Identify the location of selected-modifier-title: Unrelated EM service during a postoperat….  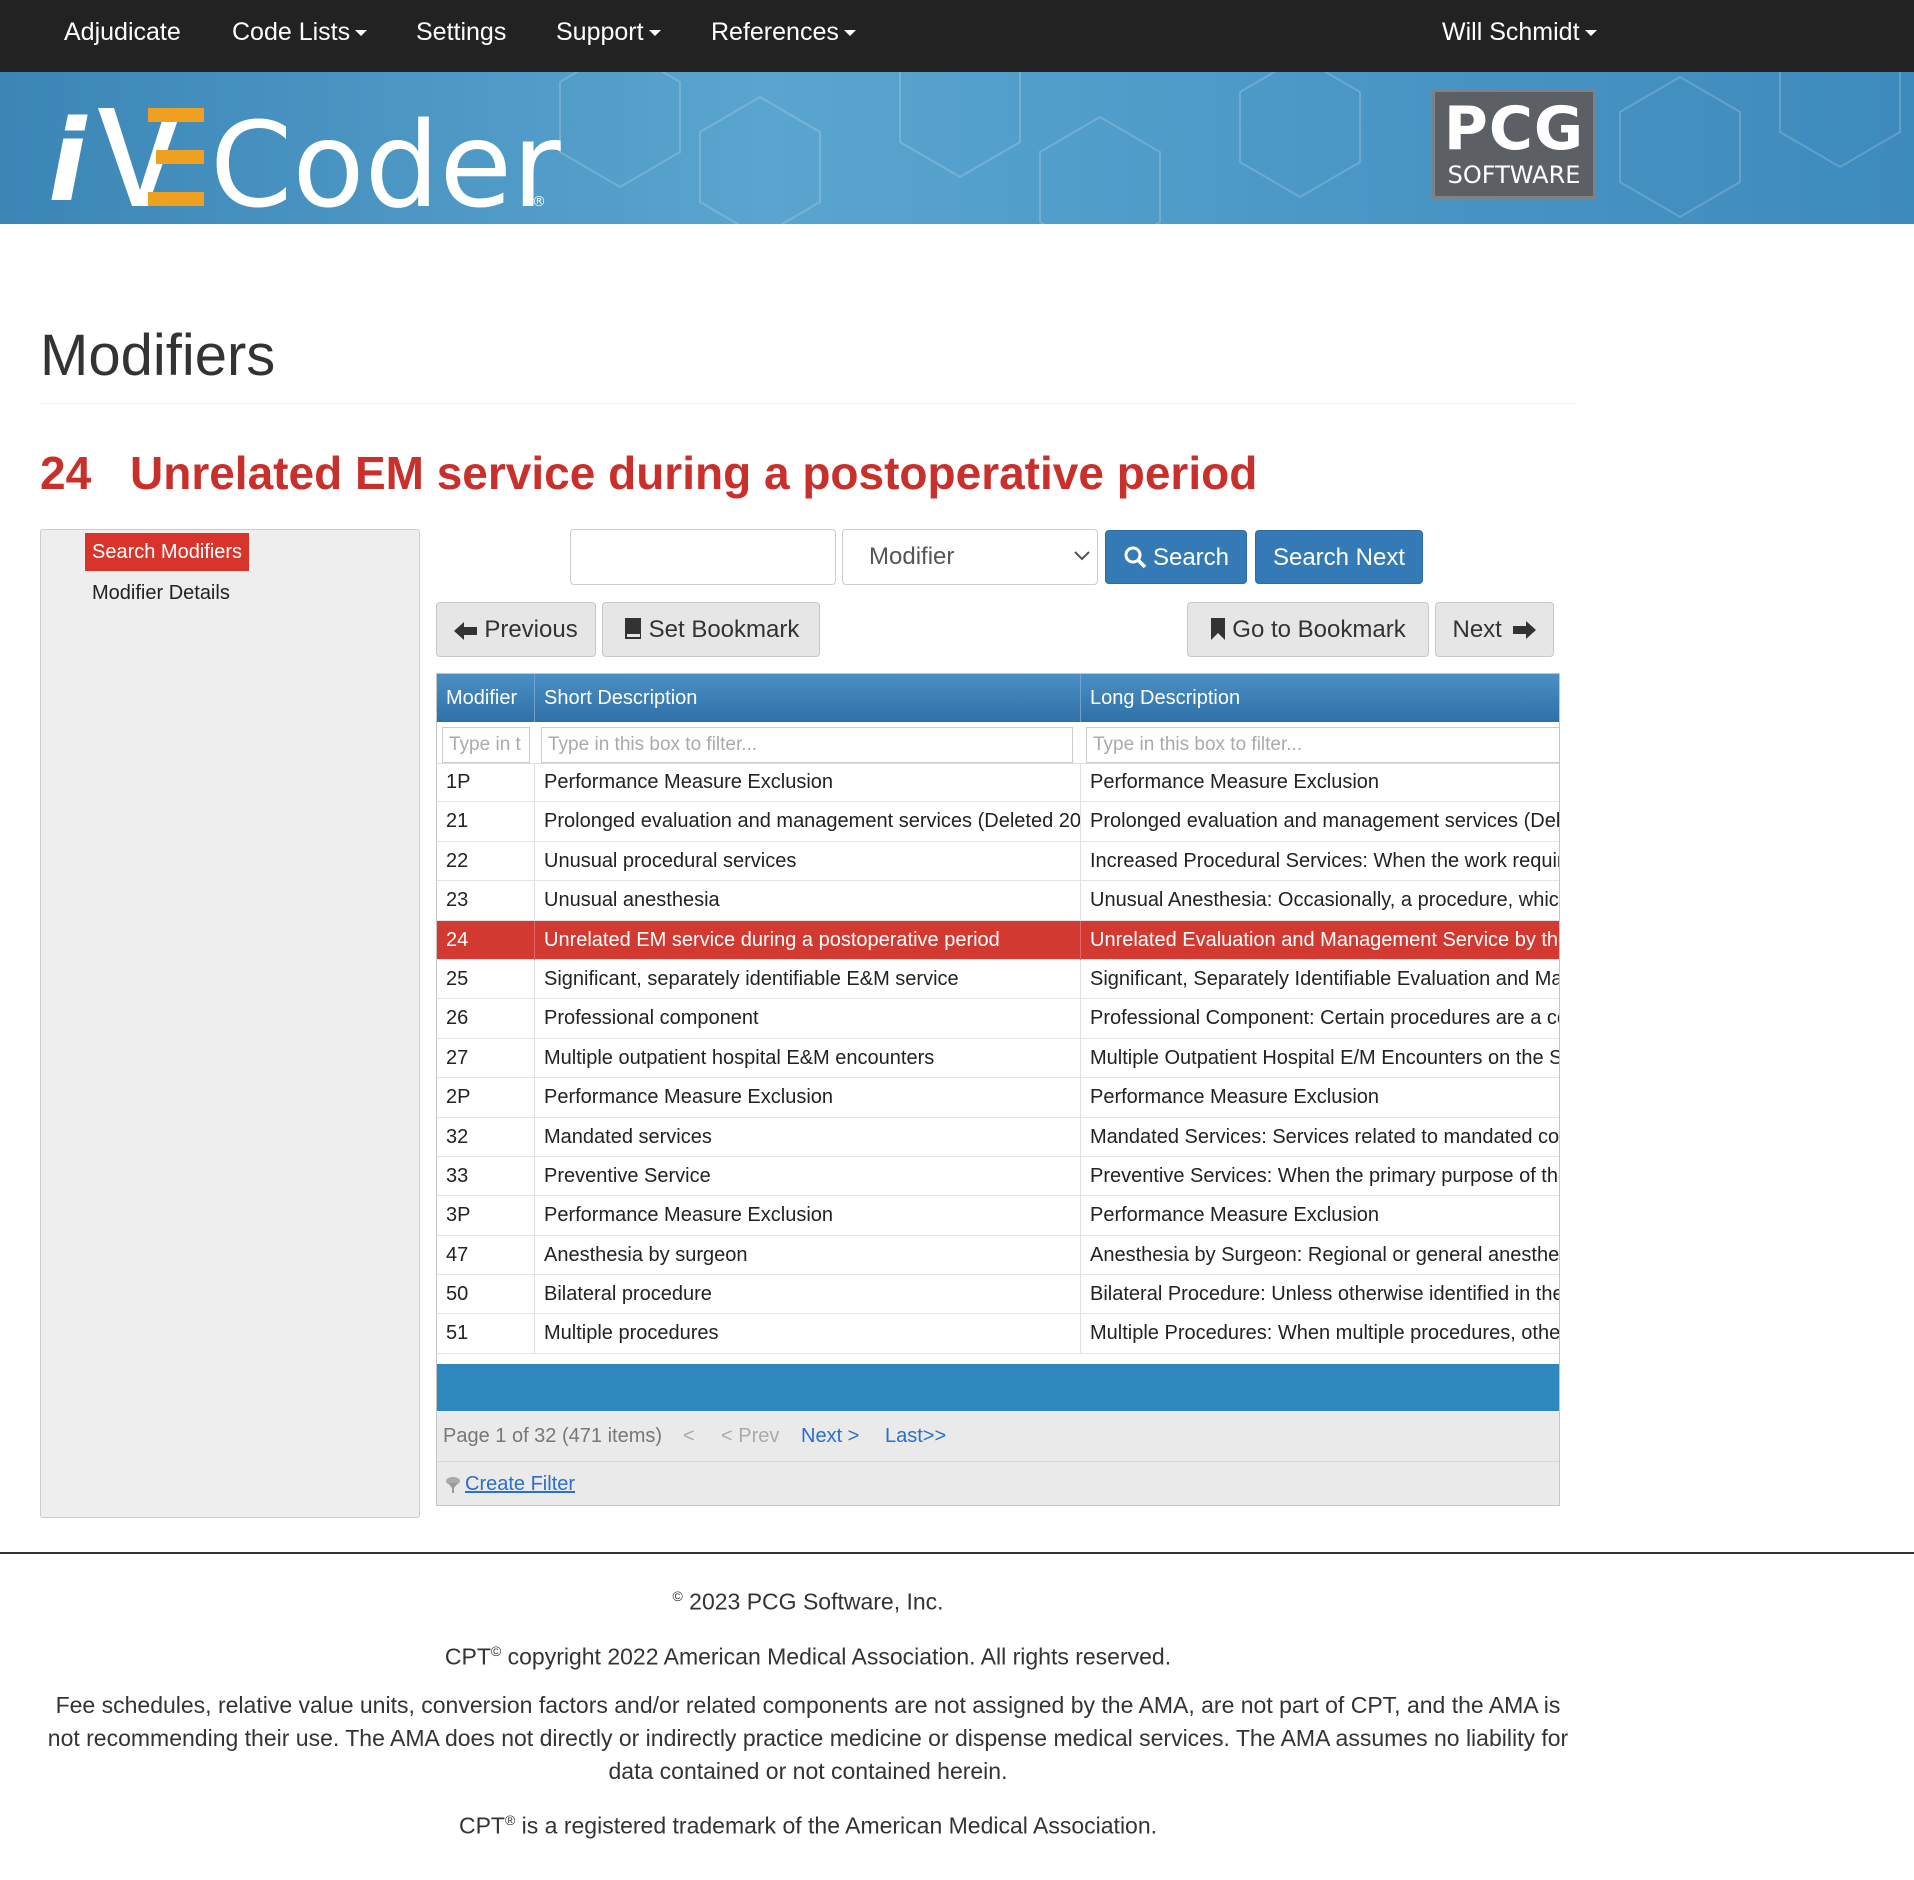
(694, 473).